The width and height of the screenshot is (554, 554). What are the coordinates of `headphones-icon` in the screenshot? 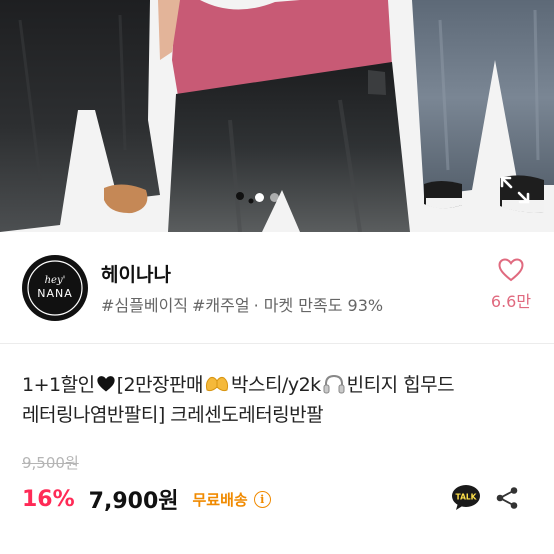 It's located at (334, 384).